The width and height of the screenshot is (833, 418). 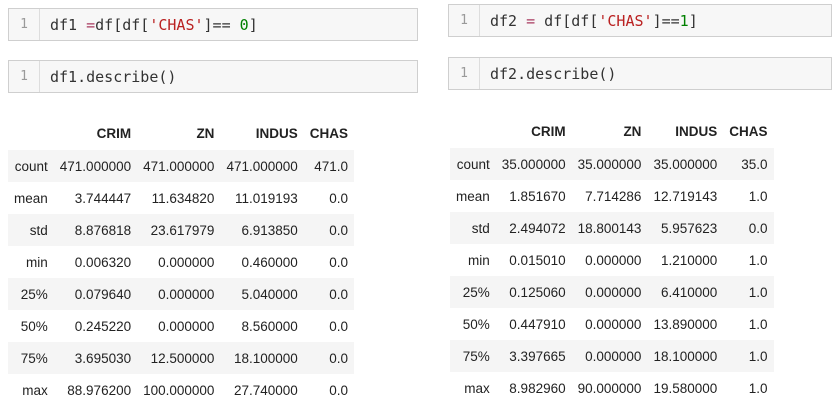 What do you see at coordinates (754, 164) in the screenshot?
I see `table-cell: 35.0` at bounding box center [754, 164].